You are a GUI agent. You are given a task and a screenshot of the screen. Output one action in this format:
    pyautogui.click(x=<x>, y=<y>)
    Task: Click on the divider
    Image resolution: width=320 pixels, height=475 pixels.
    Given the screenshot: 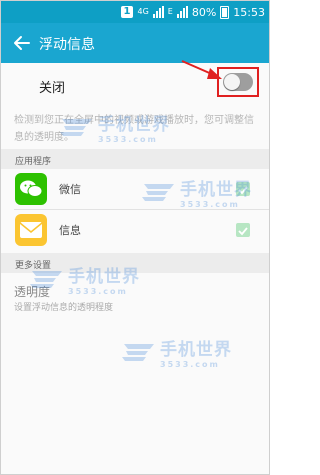 What is the action you would take?
    pyautogui.click(x=141, y=209)
    